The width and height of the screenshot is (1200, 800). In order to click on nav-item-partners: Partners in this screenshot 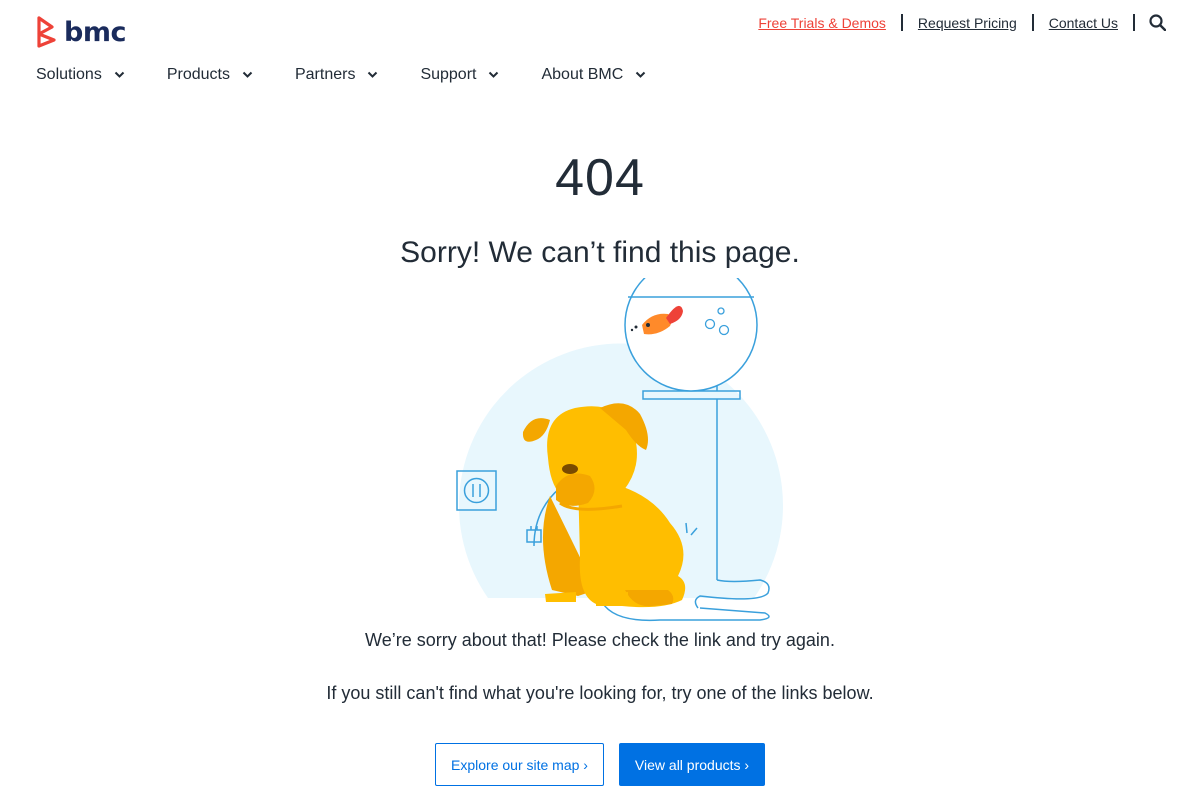, I will do `click(336, 75)`.